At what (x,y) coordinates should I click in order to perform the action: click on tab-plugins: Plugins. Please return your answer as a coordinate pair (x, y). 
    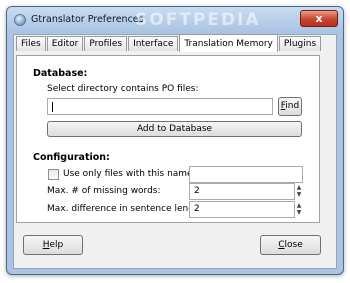
    Looking at the image, I should click on (300, 43).